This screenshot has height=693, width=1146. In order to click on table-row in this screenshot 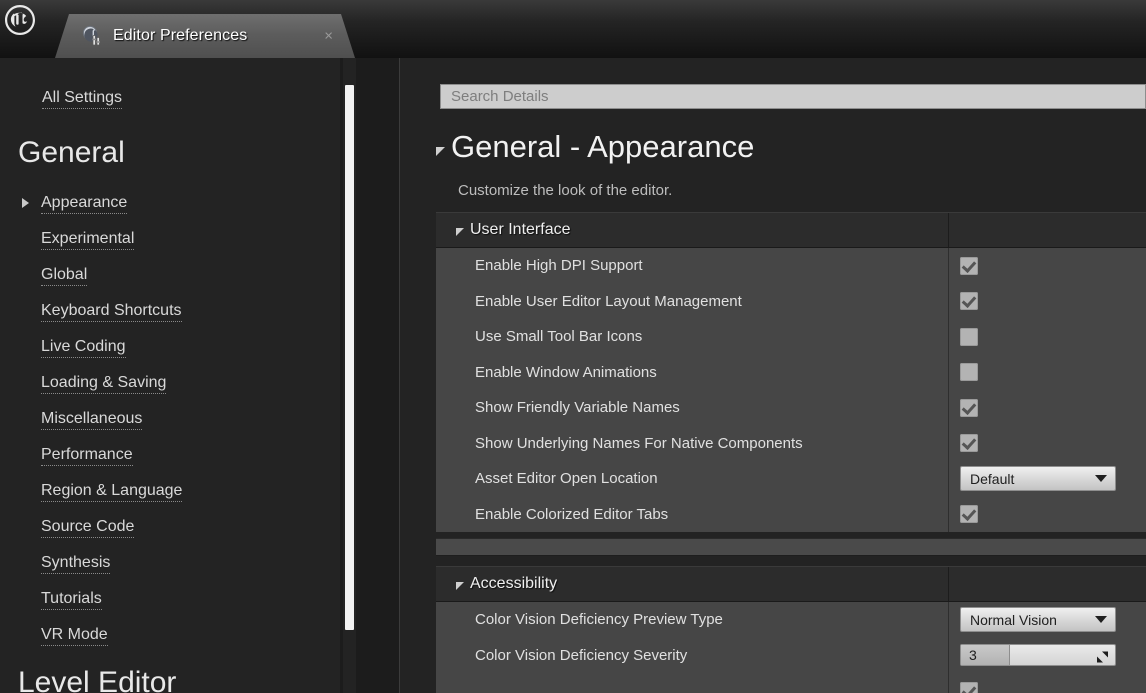, I will do `click(791, 683)`.